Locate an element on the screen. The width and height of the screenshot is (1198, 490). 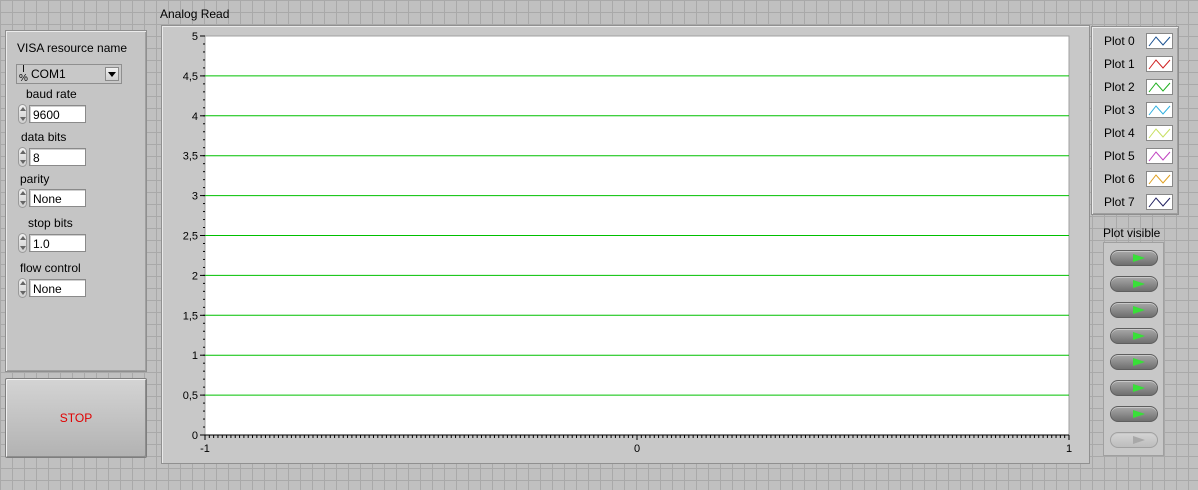
legend-item: Plot 4 is located at coordinates (1135, 133).